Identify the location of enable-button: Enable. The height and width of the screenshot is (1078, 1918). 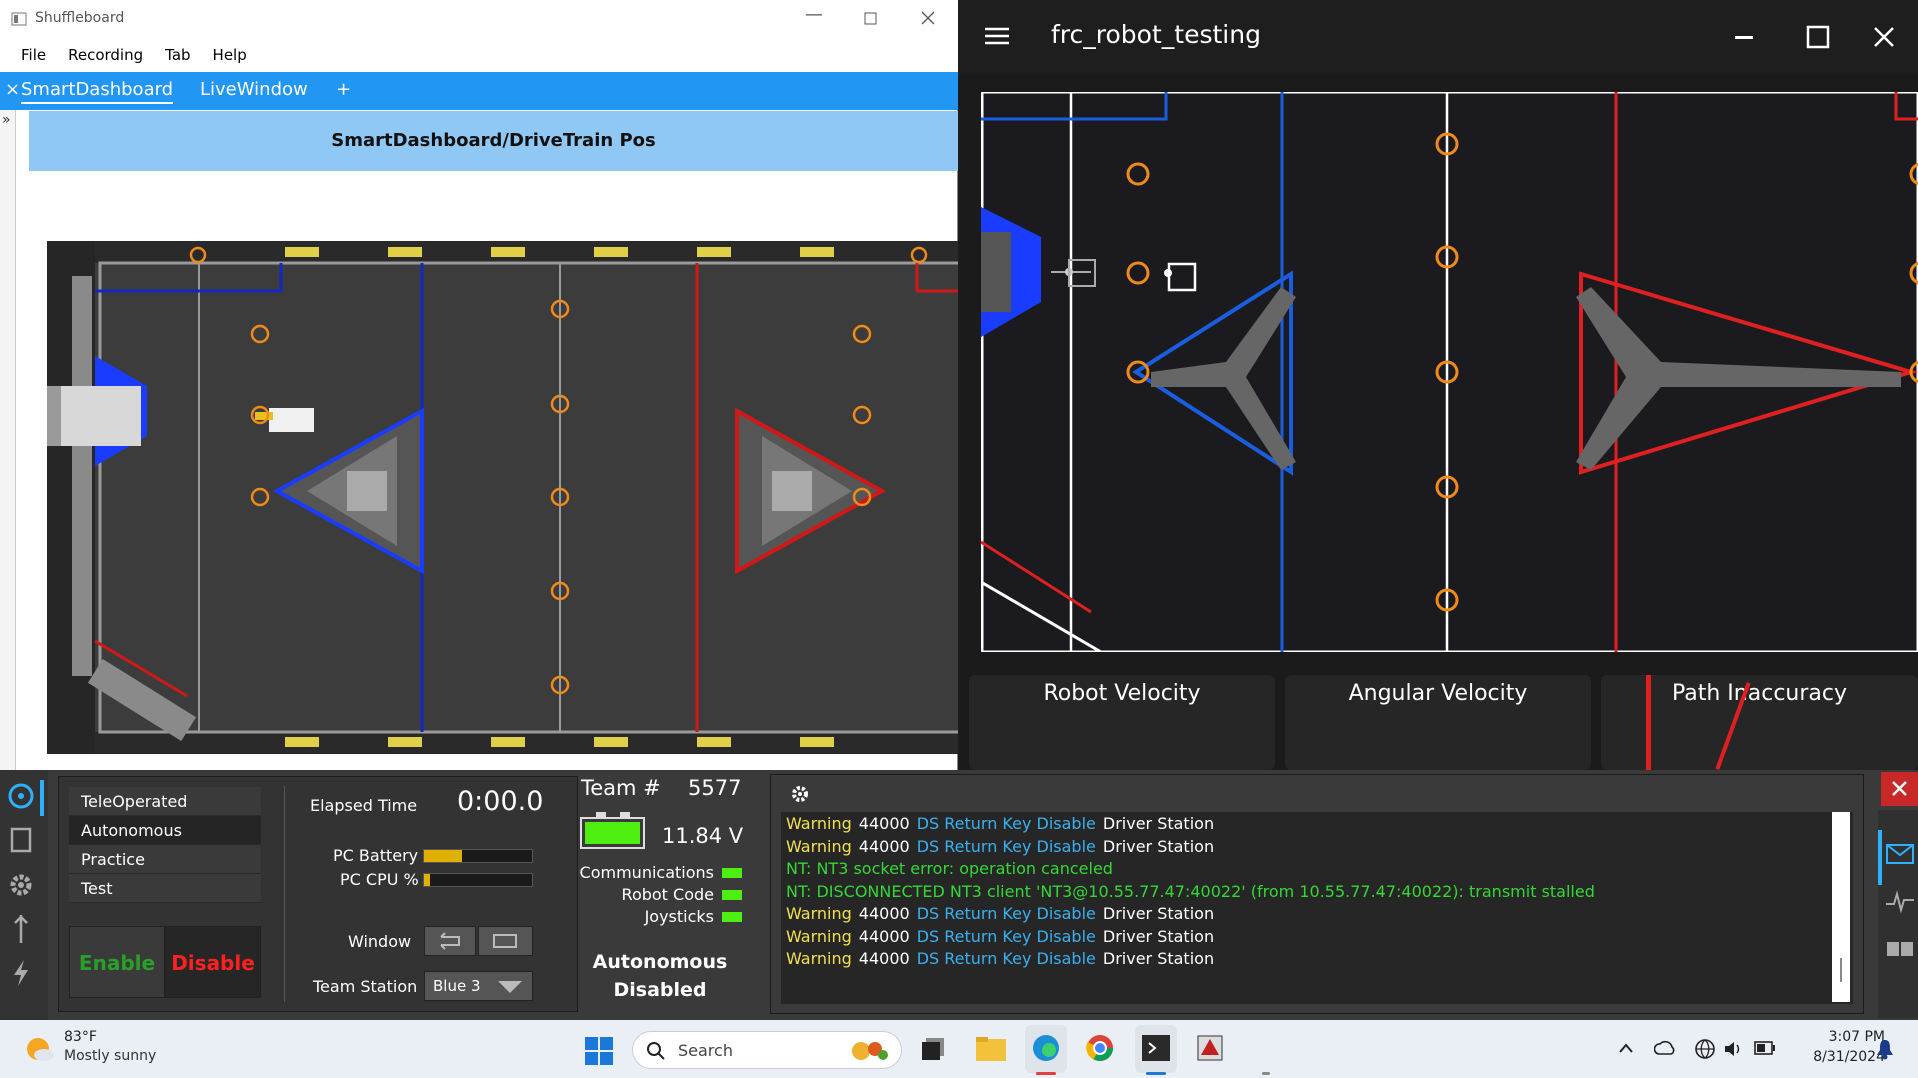
(117, 962).